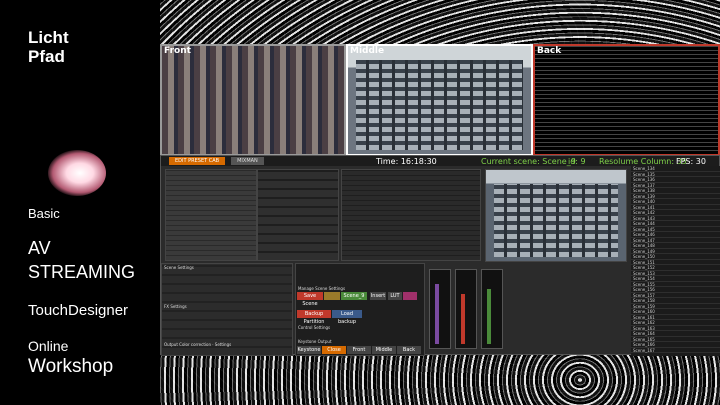  I want to click on scene-name: Scene_137, so click(644, 185).